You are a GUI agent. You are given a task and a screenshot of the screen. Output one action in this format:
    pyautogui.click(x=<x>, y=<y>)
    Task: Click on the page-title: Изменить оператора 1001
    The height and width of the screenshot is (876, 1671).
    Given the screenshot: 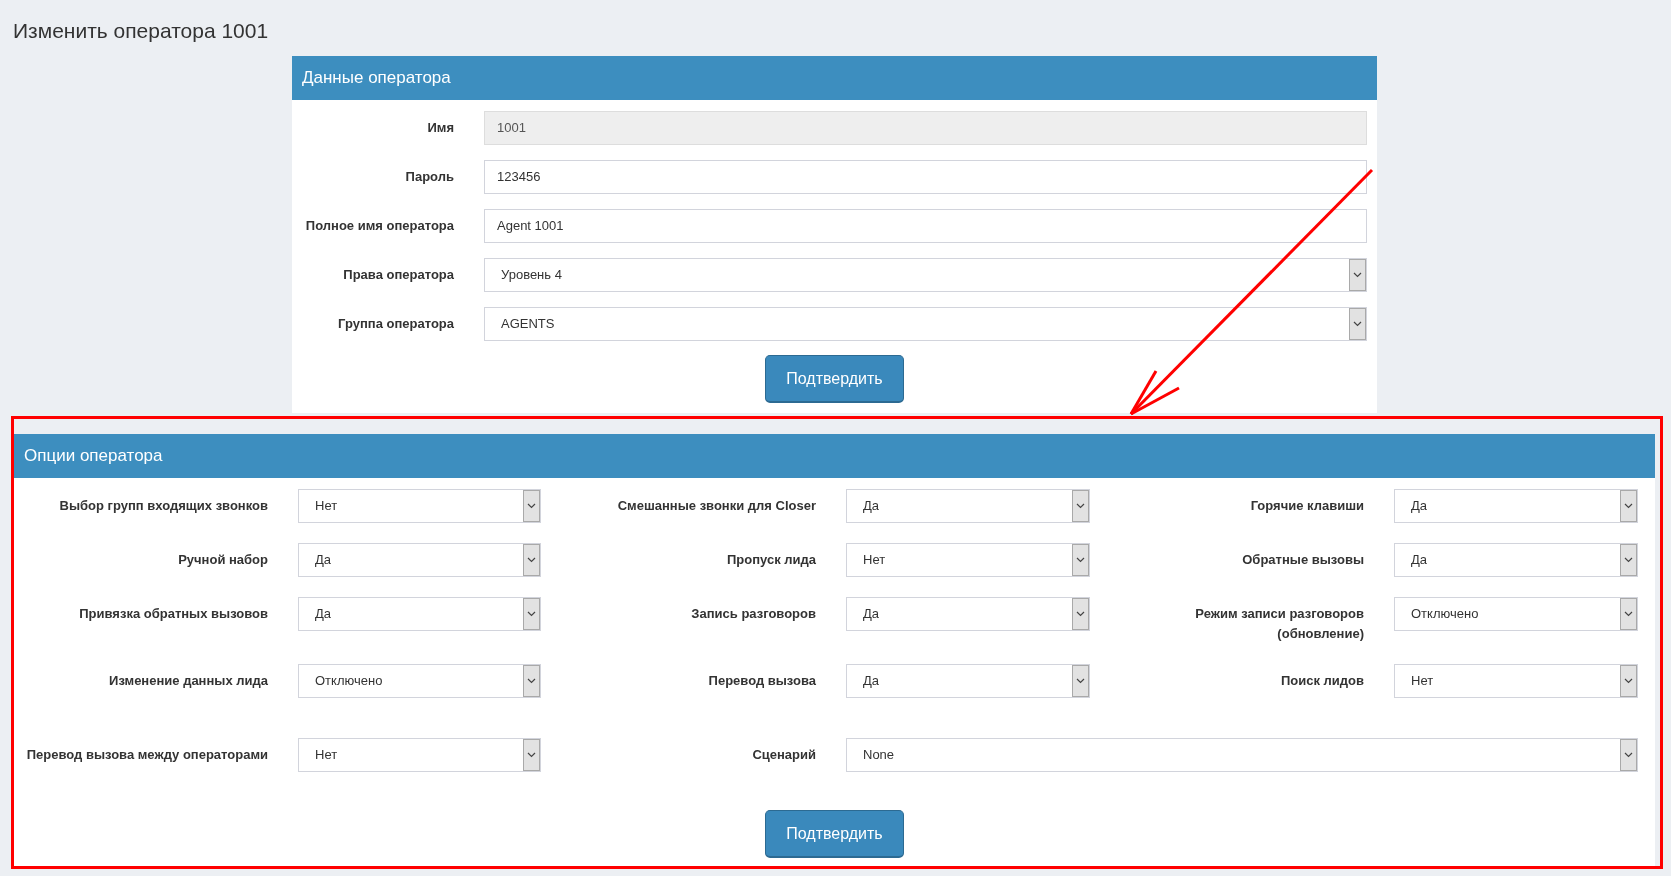 What is the action you would take?
    pyautogui.click(x=141, y=31)
    